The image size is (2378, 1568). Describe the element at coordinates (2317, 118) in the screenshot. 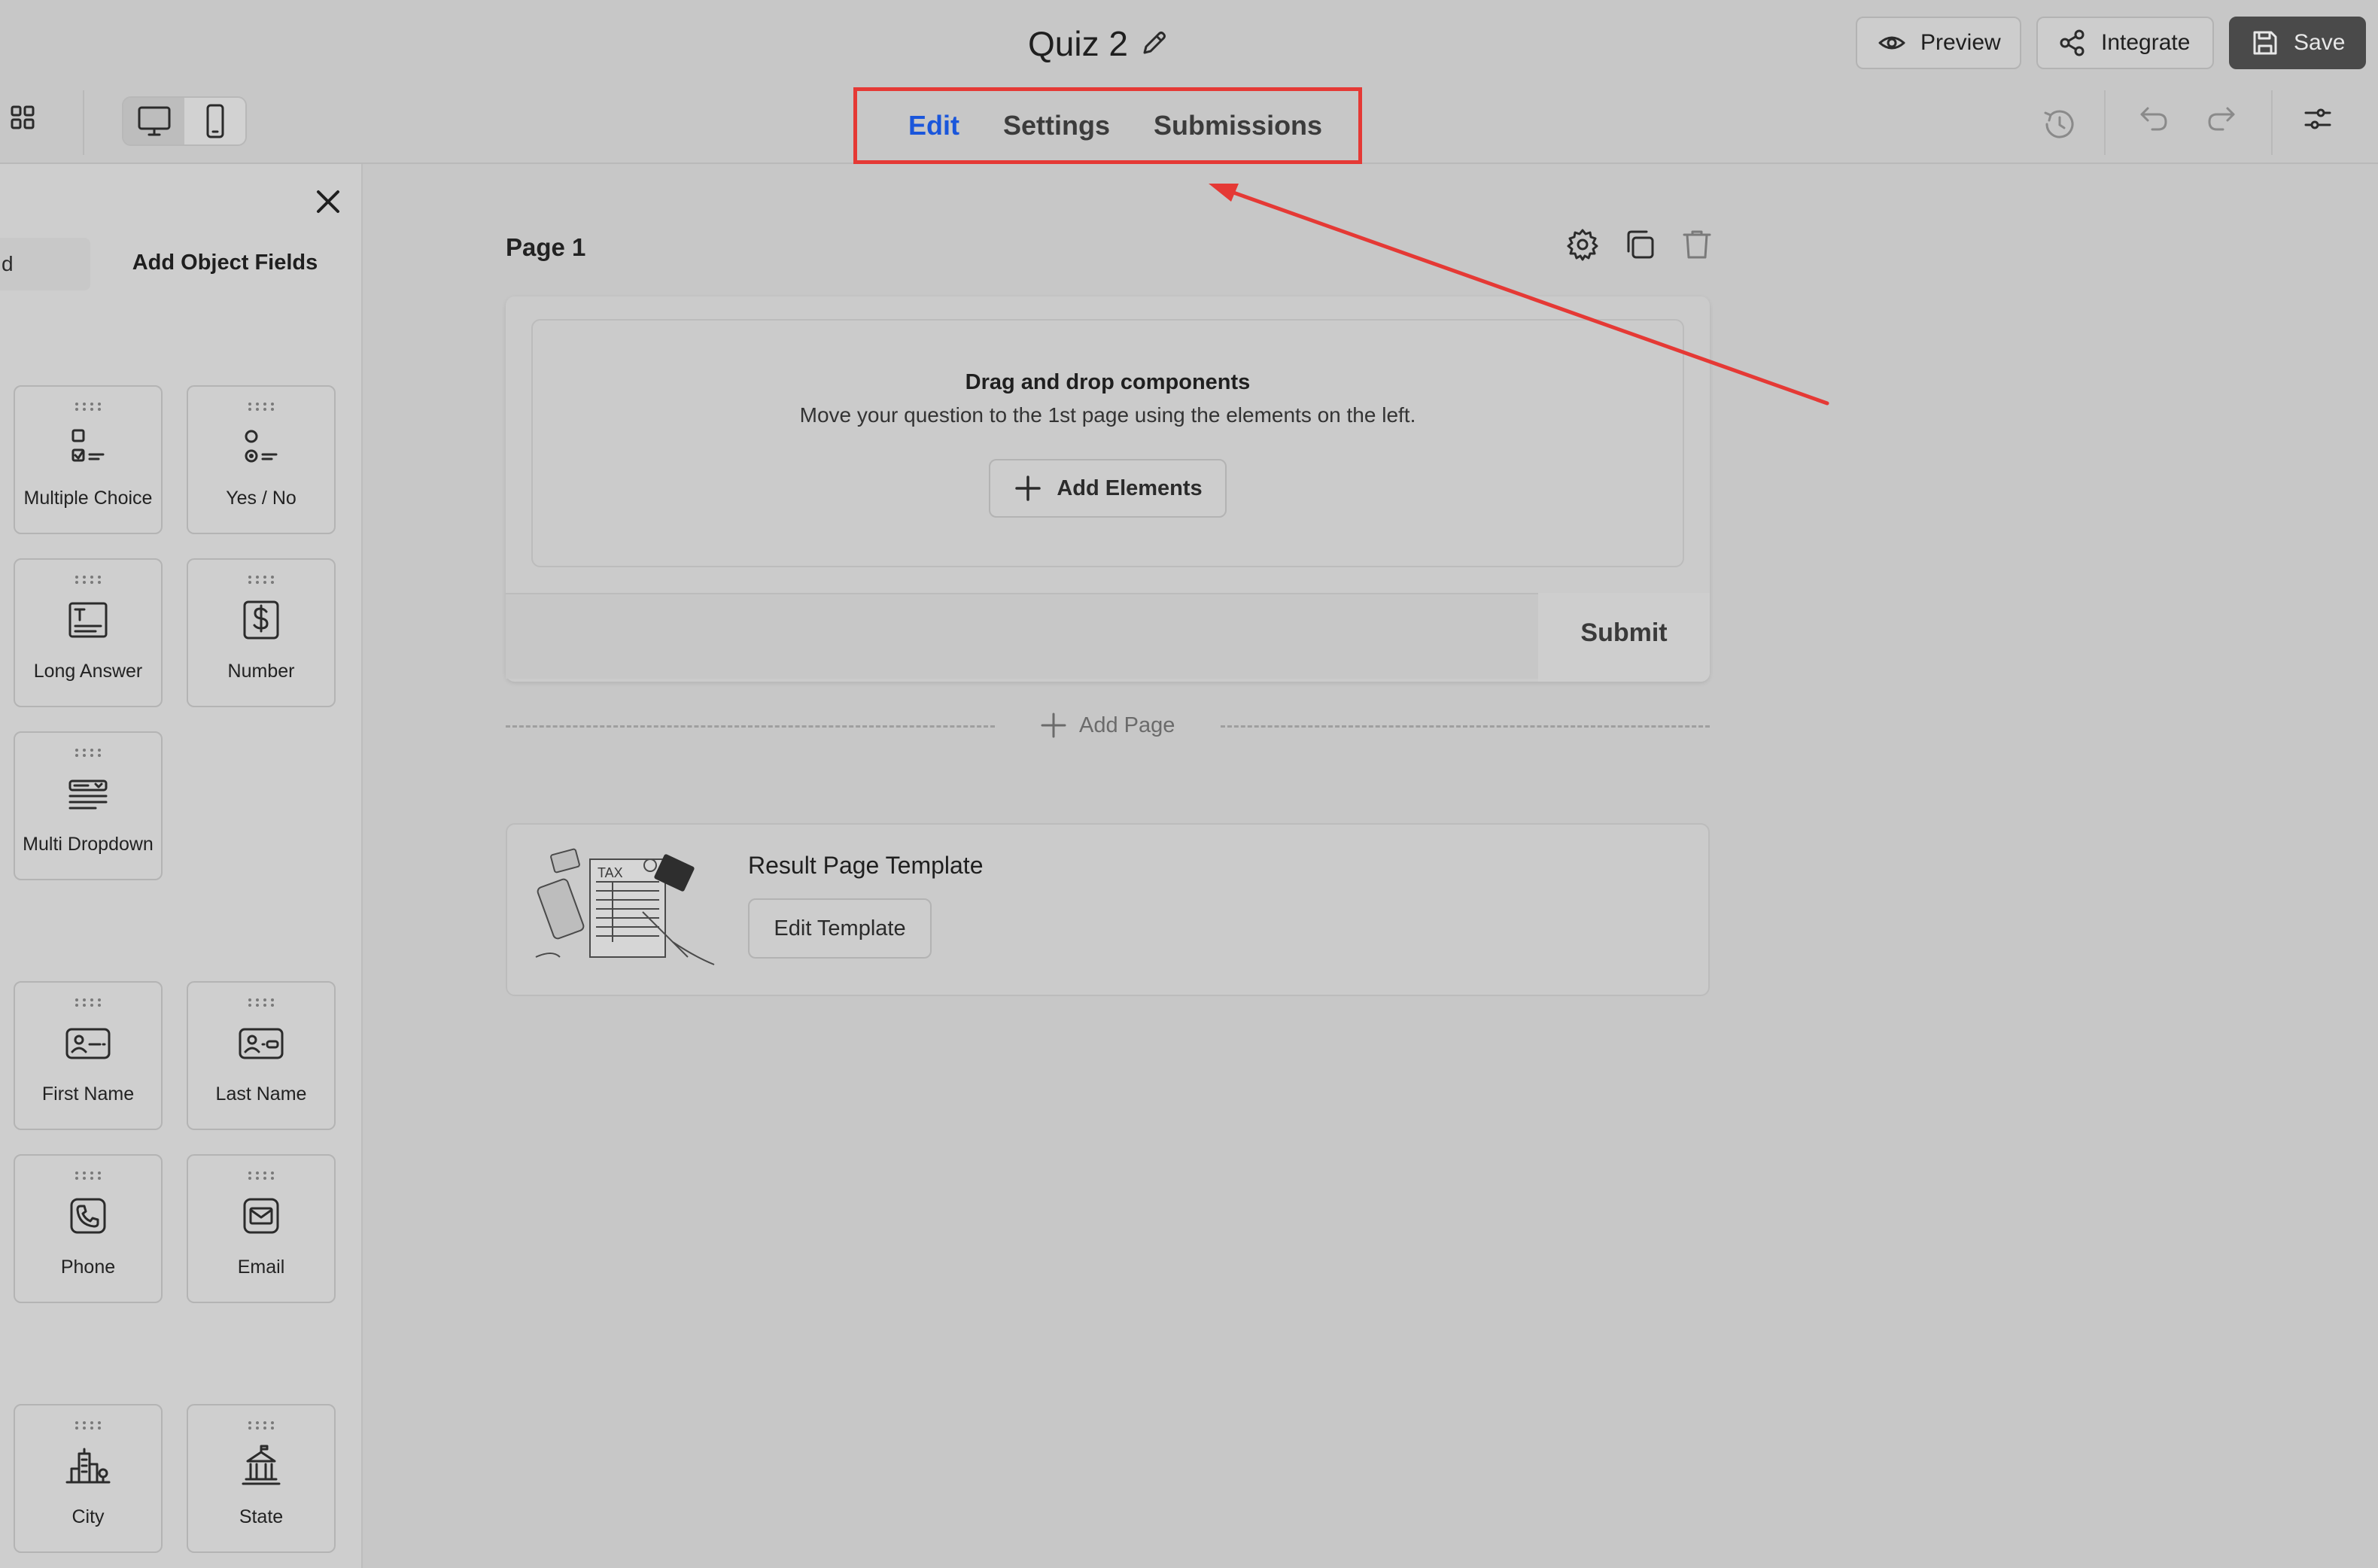

I see `sliders-icon` at that location.